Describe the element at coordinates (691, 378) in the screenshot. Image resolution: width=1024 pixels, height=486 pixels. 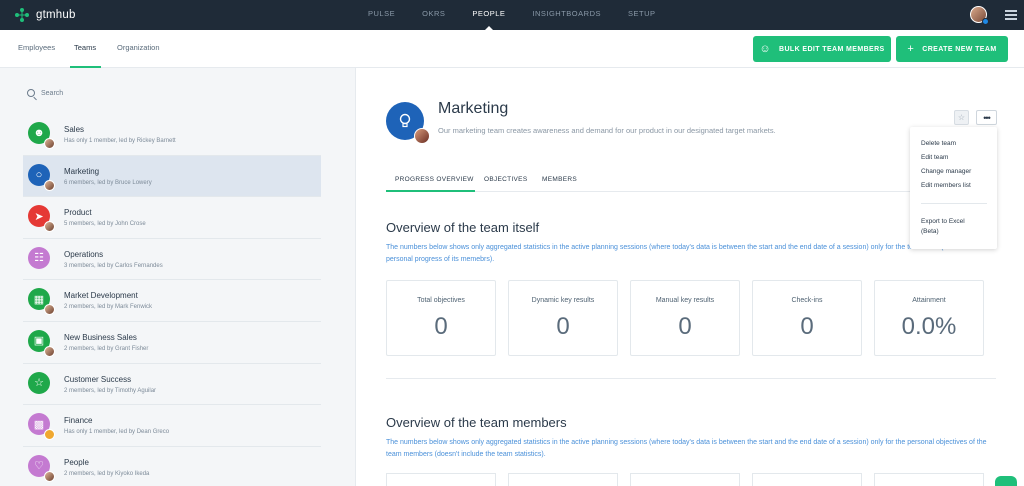
I see `section-divider` at that location.